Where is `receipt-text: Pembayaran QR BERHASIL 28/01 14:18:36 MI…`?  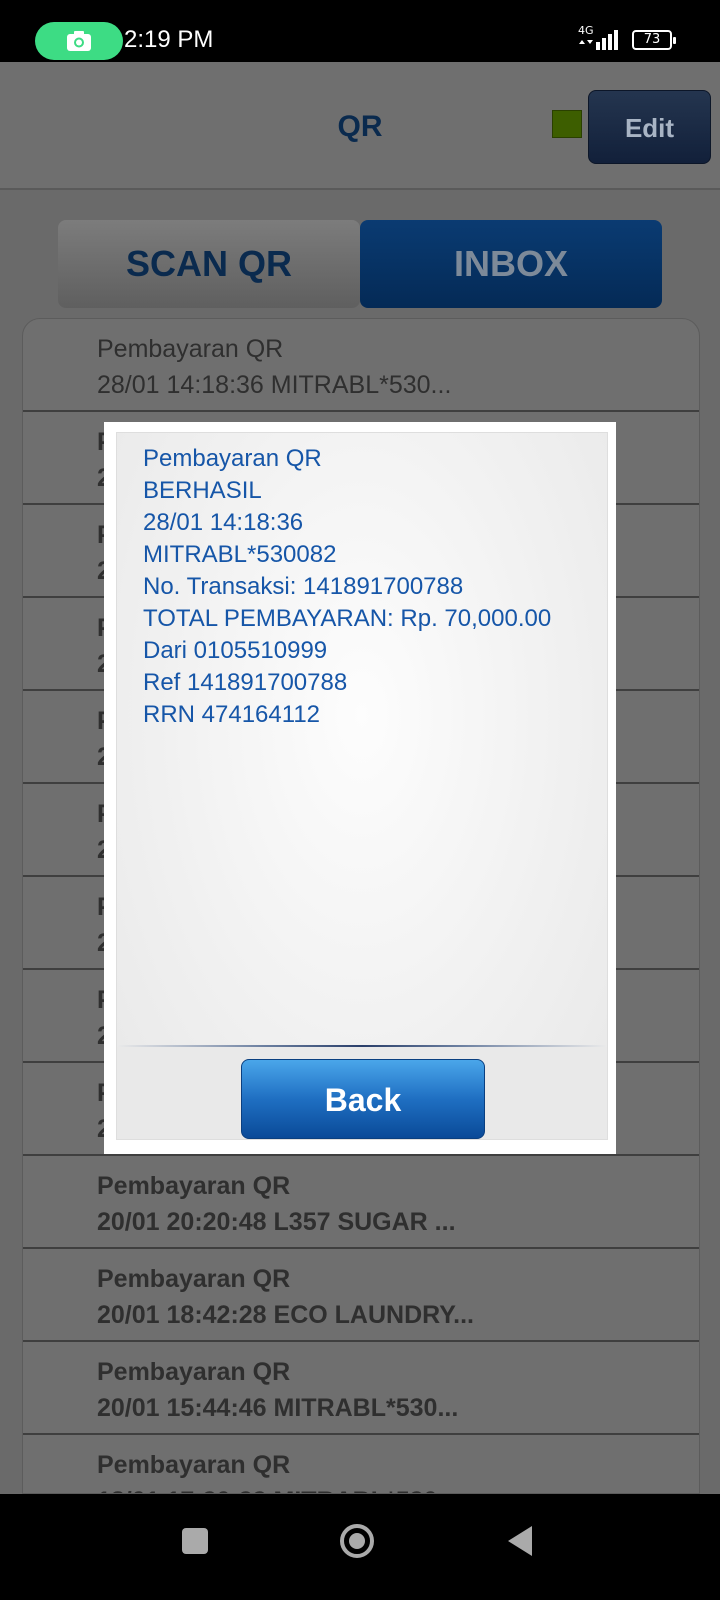
receipt-text: Pembayaran QR BERHASIL 28/01 14:18:36 MI… is located at coordinates (373, 587).